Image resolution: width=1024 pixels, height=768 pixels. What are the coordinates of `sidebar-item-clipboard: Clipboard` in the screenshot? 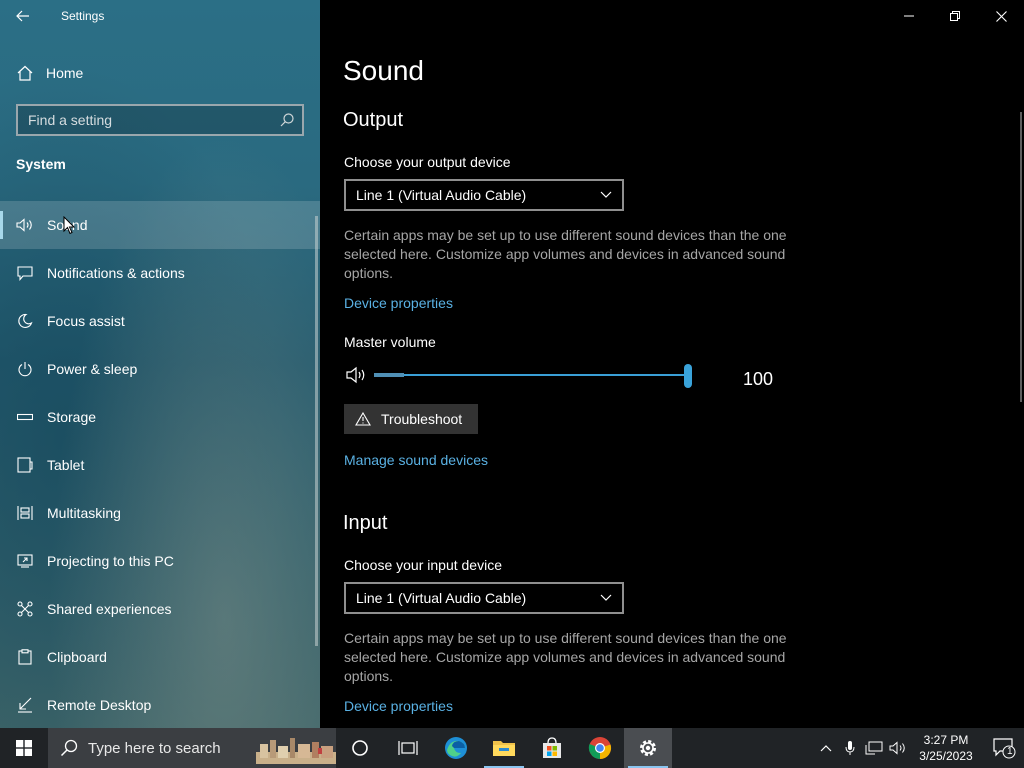 It's located at (160, 657).